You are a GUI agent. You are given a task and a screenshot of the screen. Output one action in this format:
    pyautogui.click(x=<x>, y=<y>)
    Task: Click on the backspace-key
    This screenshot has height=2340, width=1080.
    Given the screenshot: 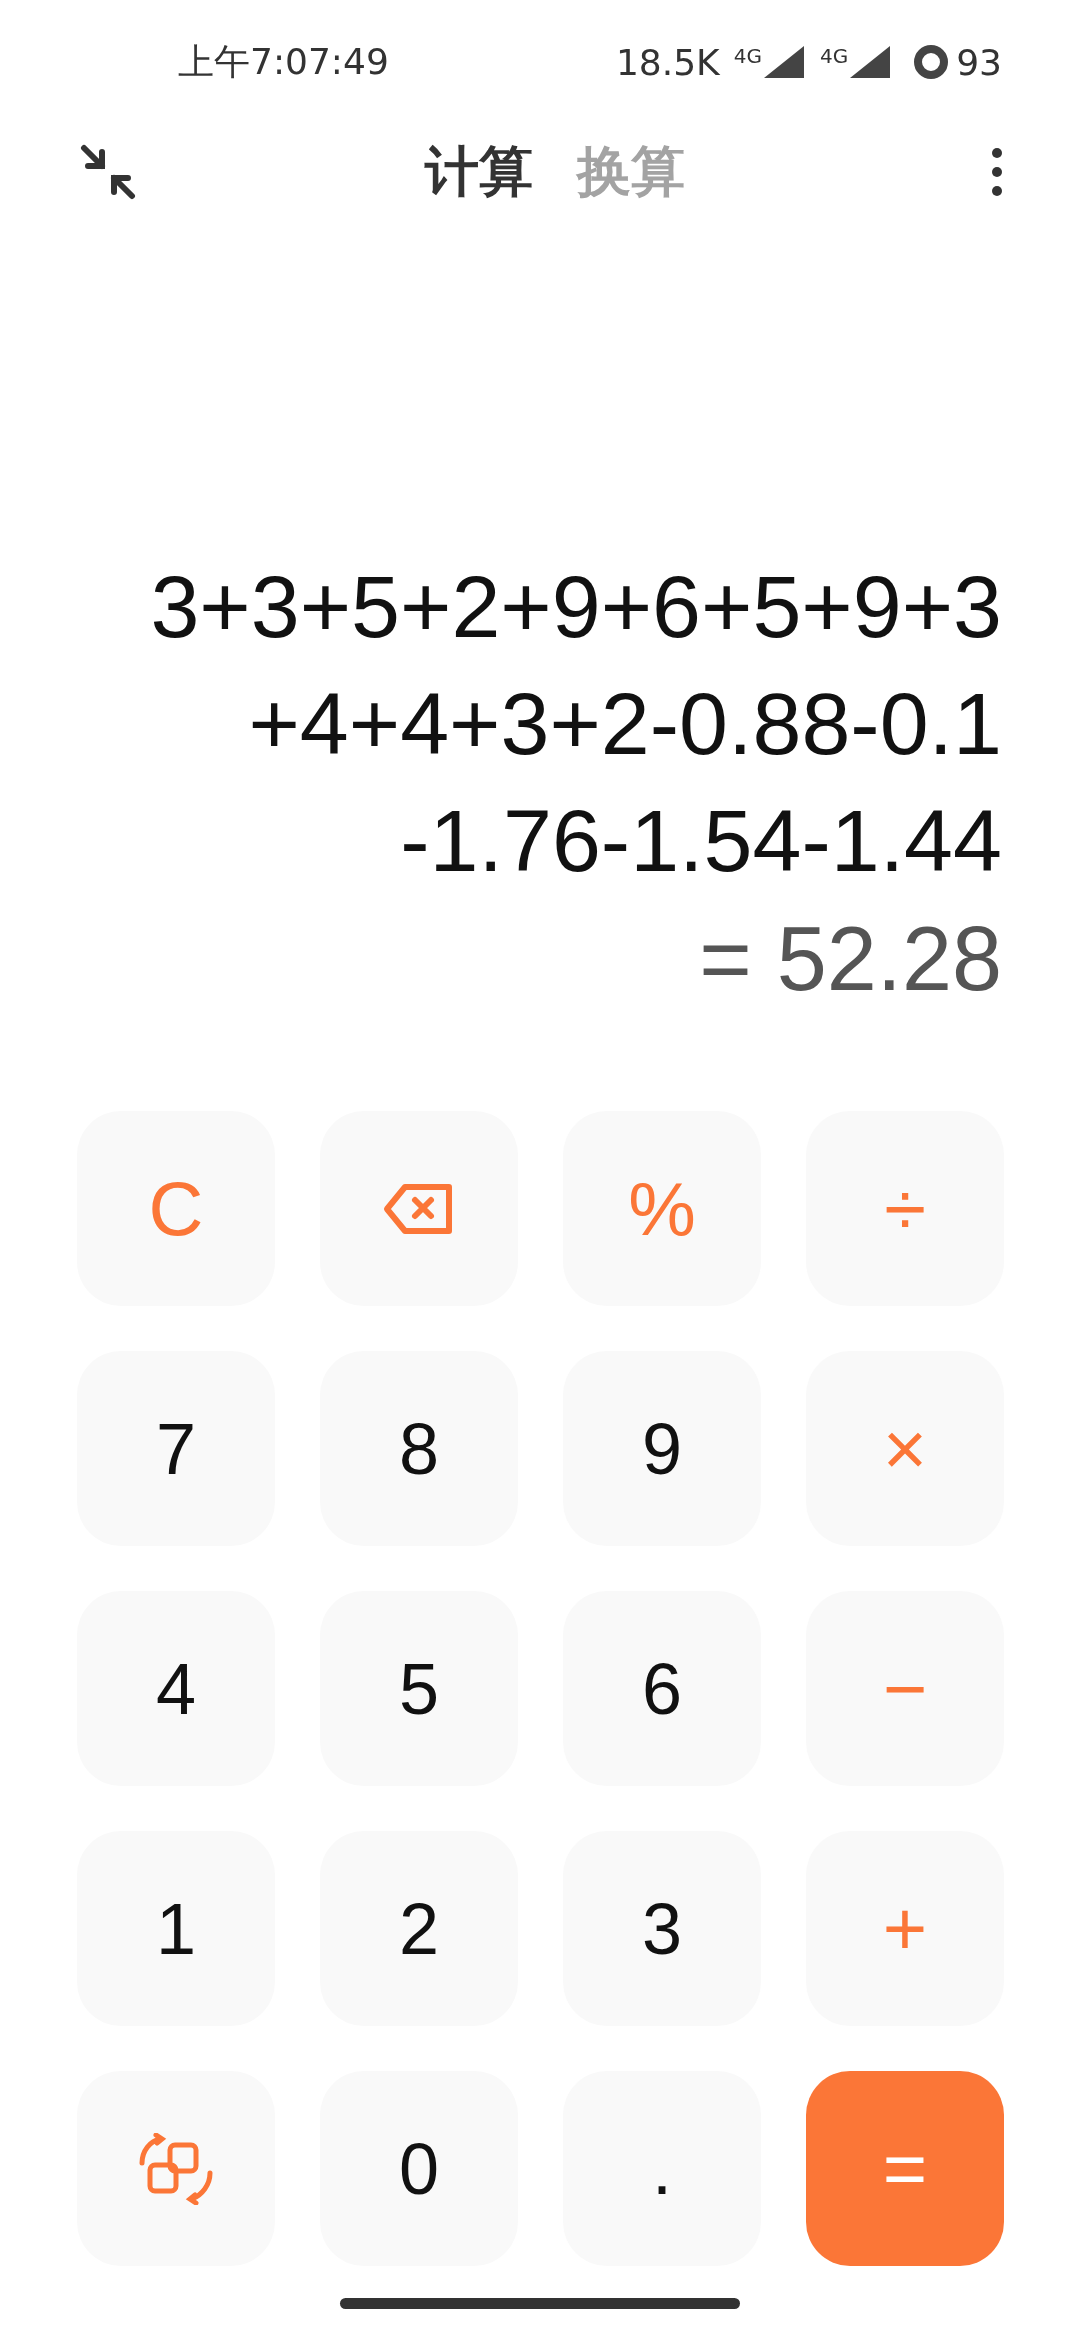 What is the action you would take?
    pyautogui.click(x=419, y=1208)
    